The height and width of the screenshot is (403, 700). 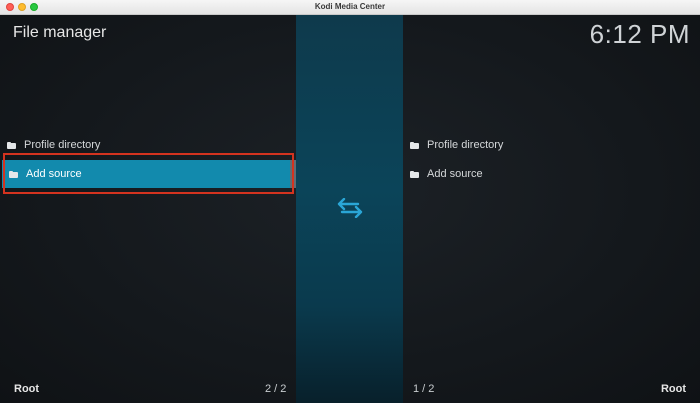 I want to click on window-title: Kodi Media Center, so click(x=350, y=6).